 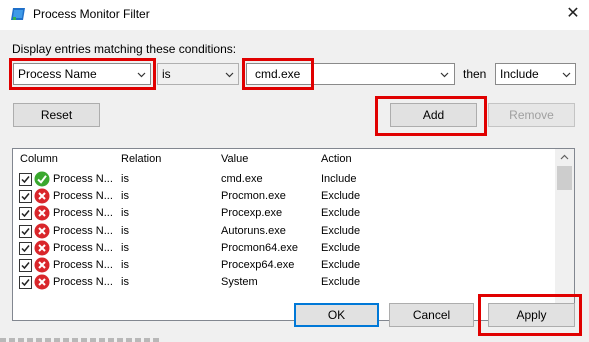 I want to click on title-bar: Process Monitor Filter ✕, so click(x=294, y=15).